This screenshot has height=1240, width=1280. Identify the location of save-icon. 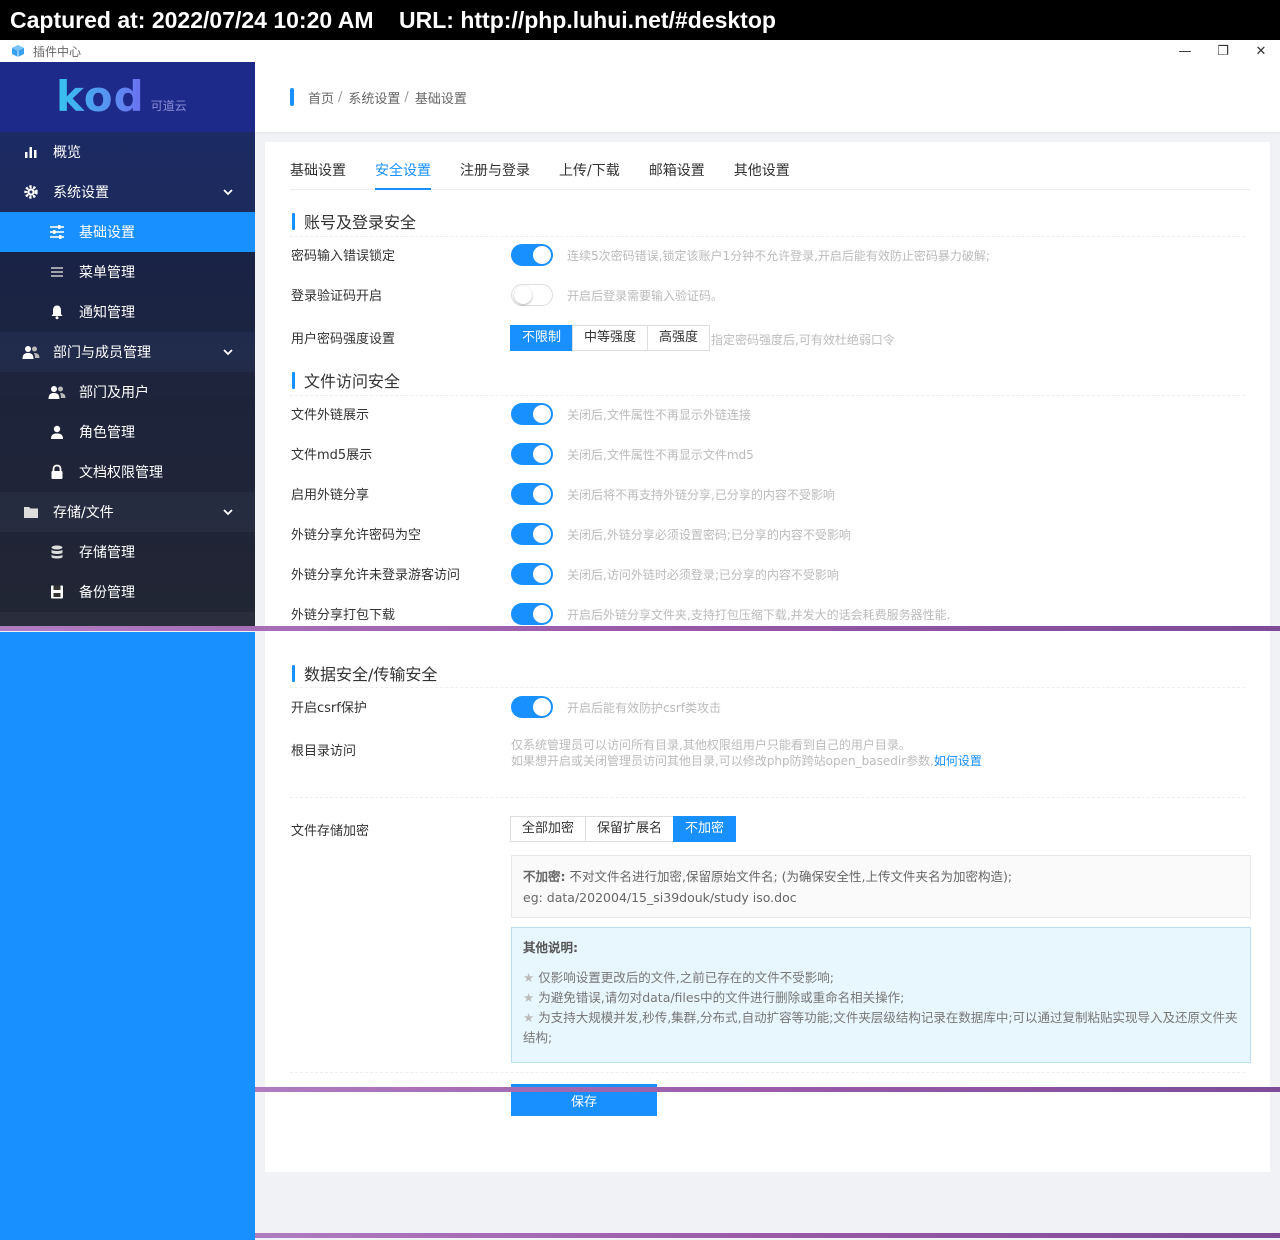
(57, 592).